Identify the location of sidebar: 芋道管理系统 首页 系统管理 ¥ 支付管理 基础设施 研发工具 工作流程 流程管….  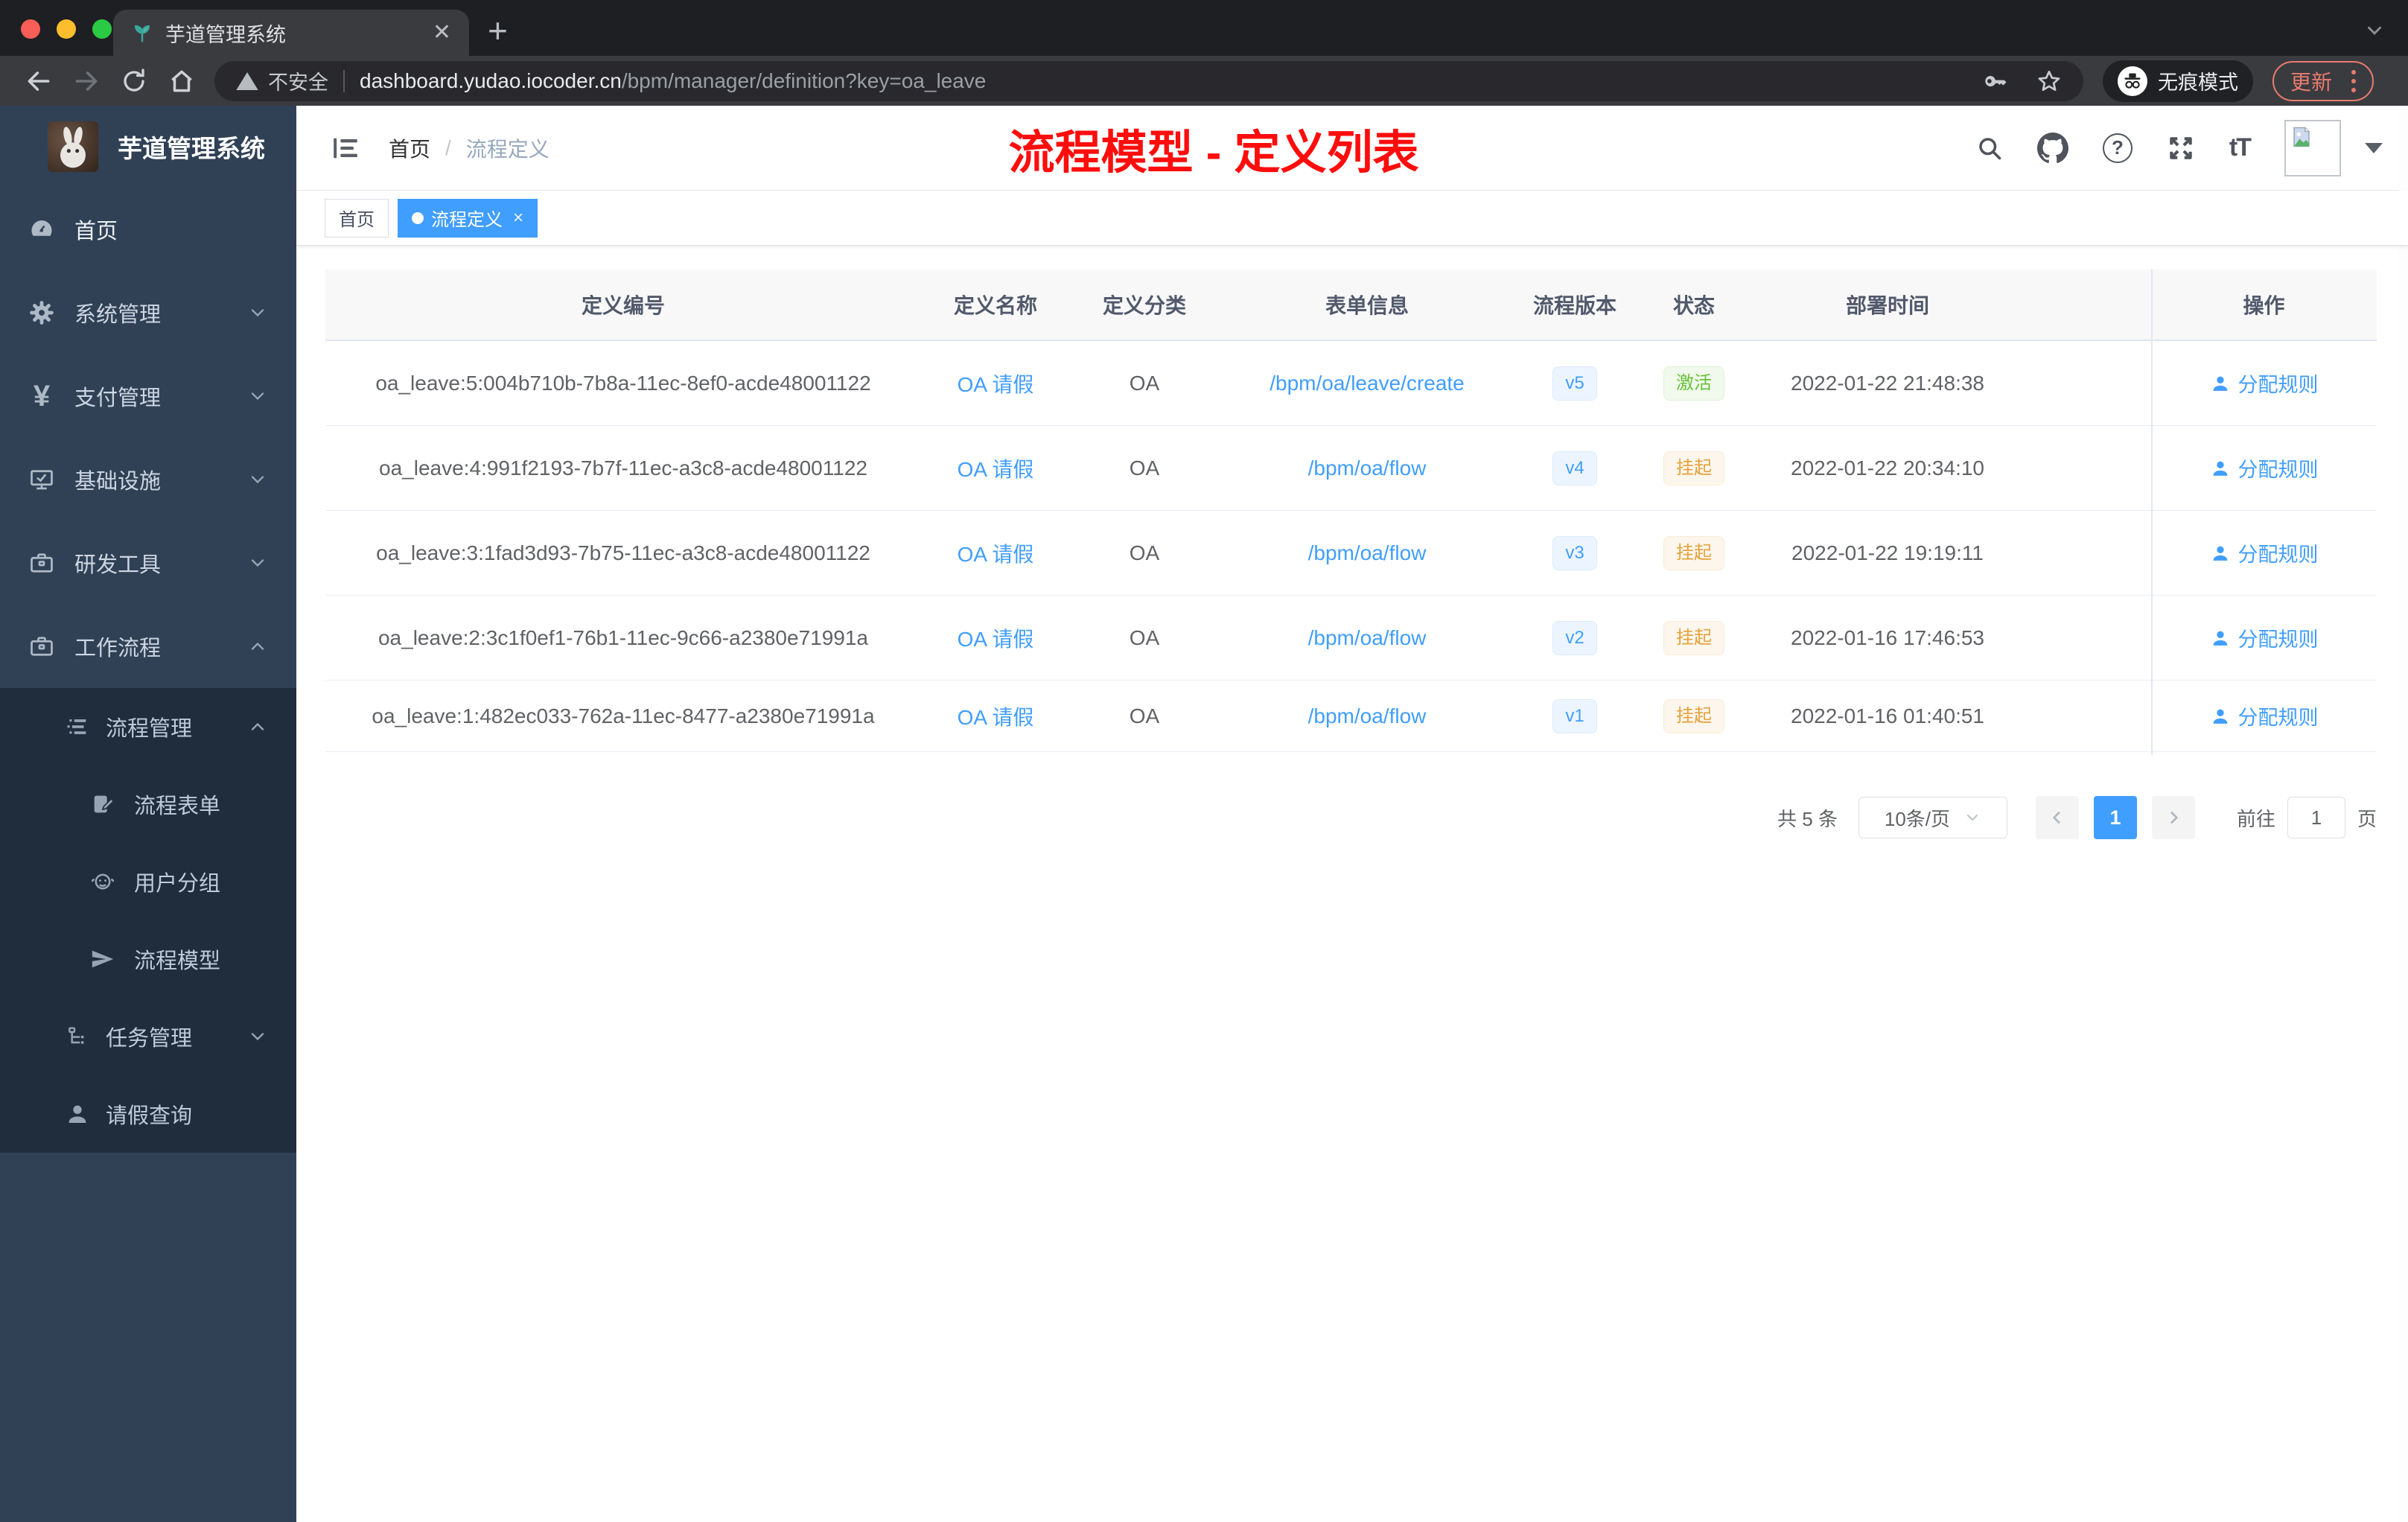
(148, 814).